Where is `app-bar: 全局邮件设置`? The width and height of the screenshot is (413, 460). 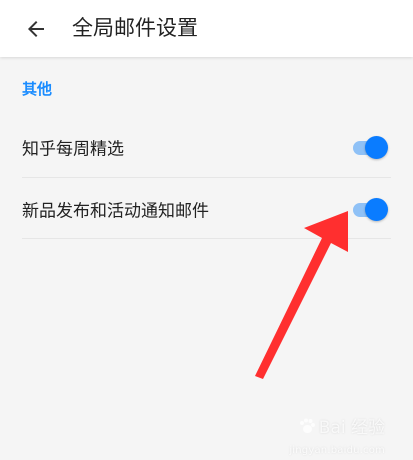 app-bar: 全局邮件设置 is located at coordinates (206, 28).